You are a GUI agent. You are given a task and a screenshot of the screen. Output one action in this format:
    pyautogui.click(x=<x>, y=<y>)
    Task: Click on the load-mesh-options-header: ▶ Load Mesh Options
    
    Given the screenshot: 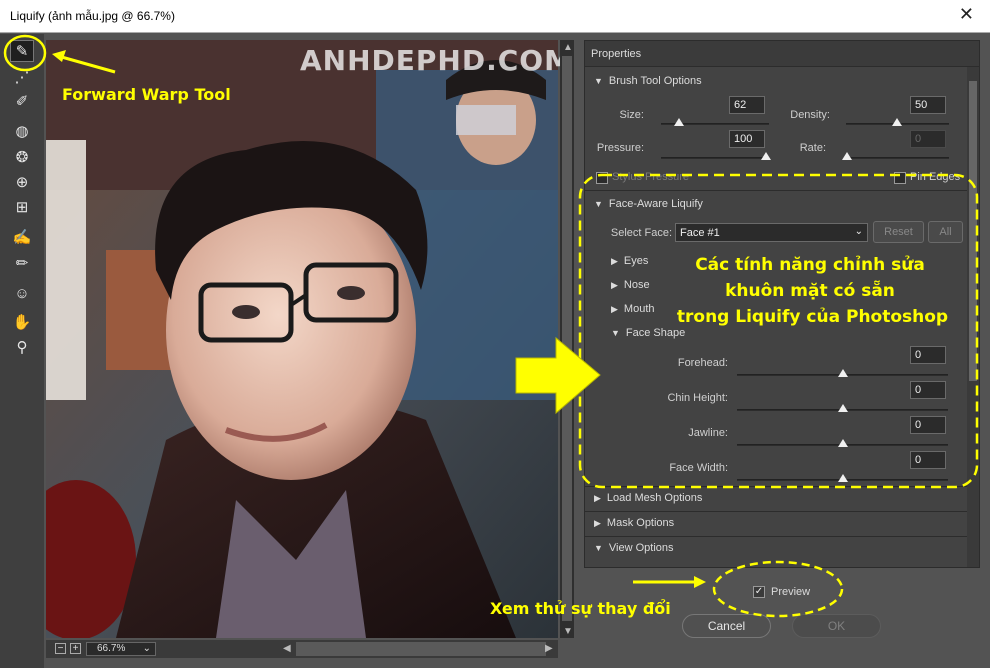 What is the action you would take?
    pyautogui.click(x=648, y=498)
    